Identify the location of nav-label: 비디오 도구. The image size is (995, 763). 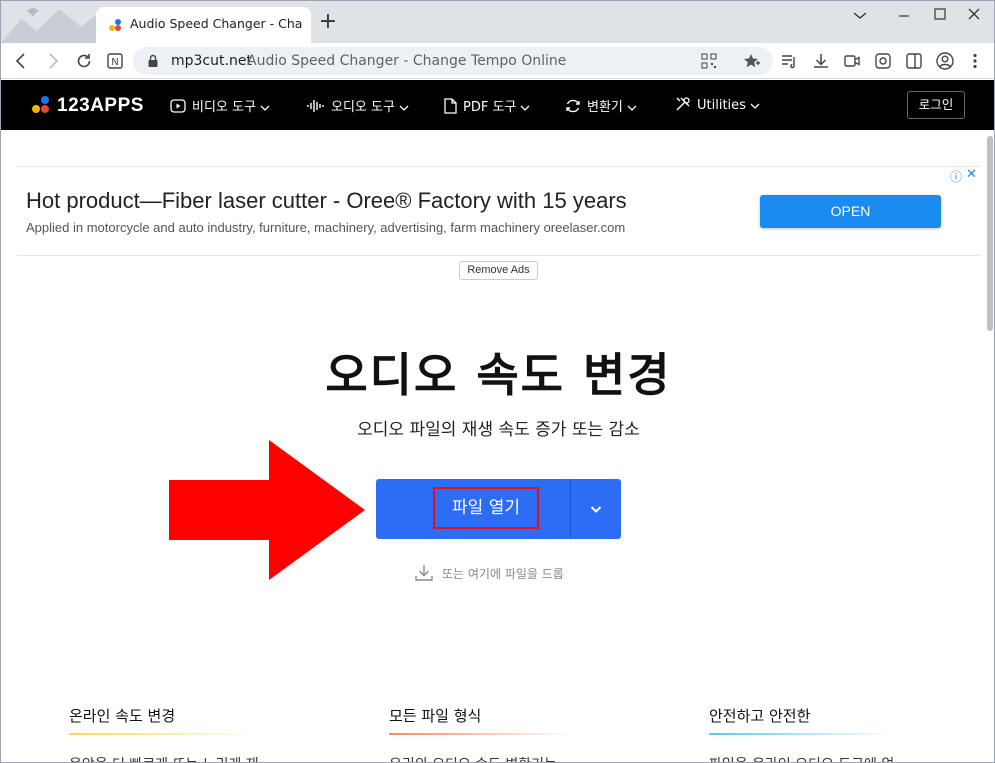
(224, 107).